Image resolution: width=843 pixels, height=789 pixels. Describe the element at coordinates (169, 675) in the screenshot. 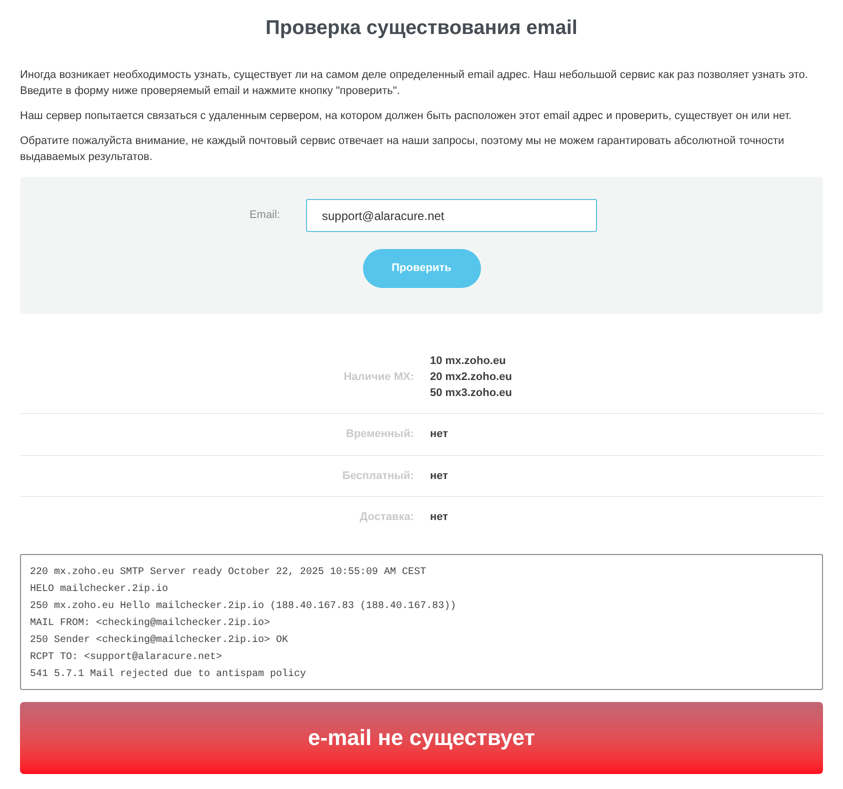

I see `log-line: 541 5.7.1 Mail rejected due to antispam policy` at that location.